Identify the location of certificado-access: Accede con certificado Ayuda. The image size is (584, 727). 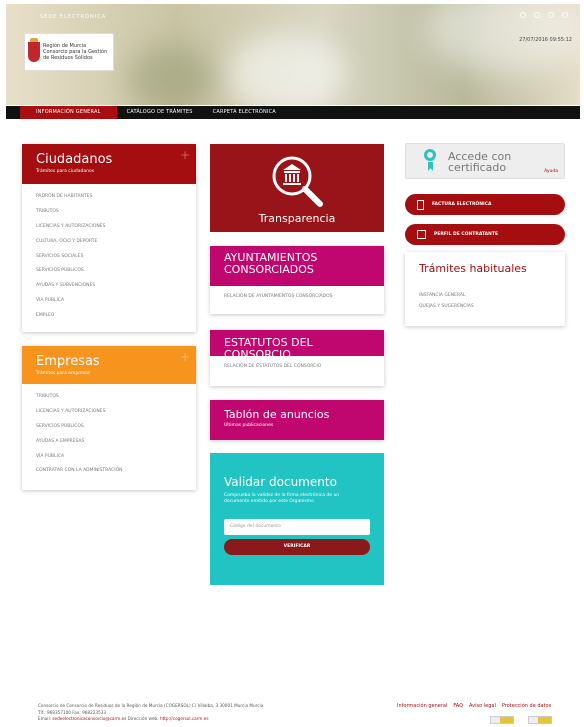
(485, 161).